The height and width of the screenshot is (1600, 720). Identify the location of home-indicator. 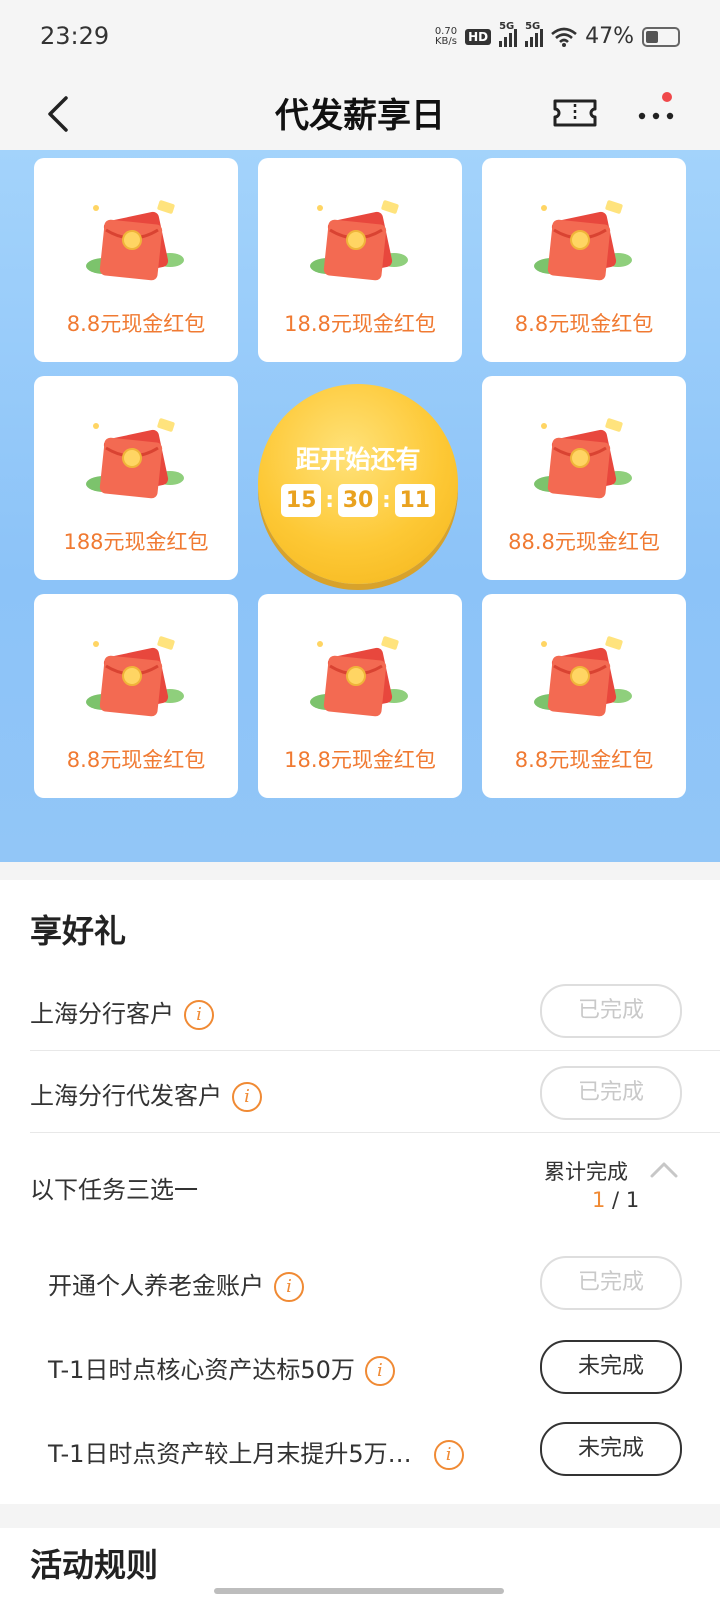
(359, 1591).